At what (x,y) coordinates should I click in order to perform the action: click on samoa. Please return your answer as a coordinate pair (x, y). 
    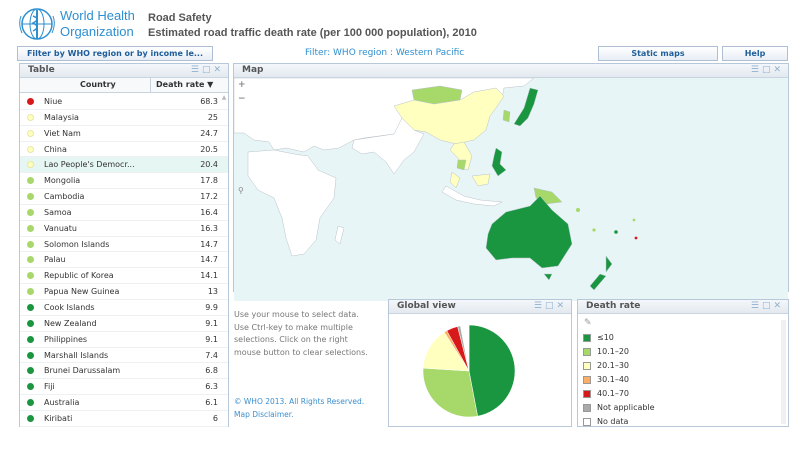
    Looking at the image, I should click on (634, 220).